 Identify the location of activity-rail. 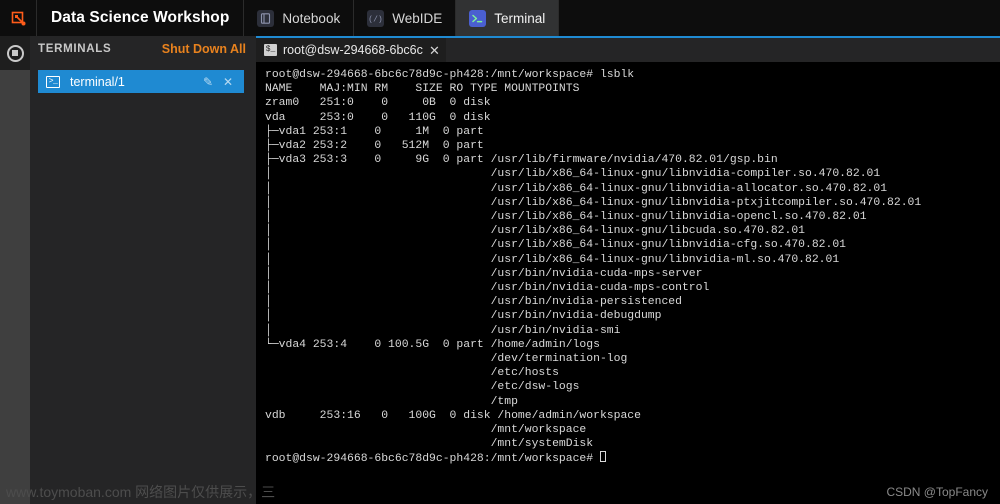
(15, 270).